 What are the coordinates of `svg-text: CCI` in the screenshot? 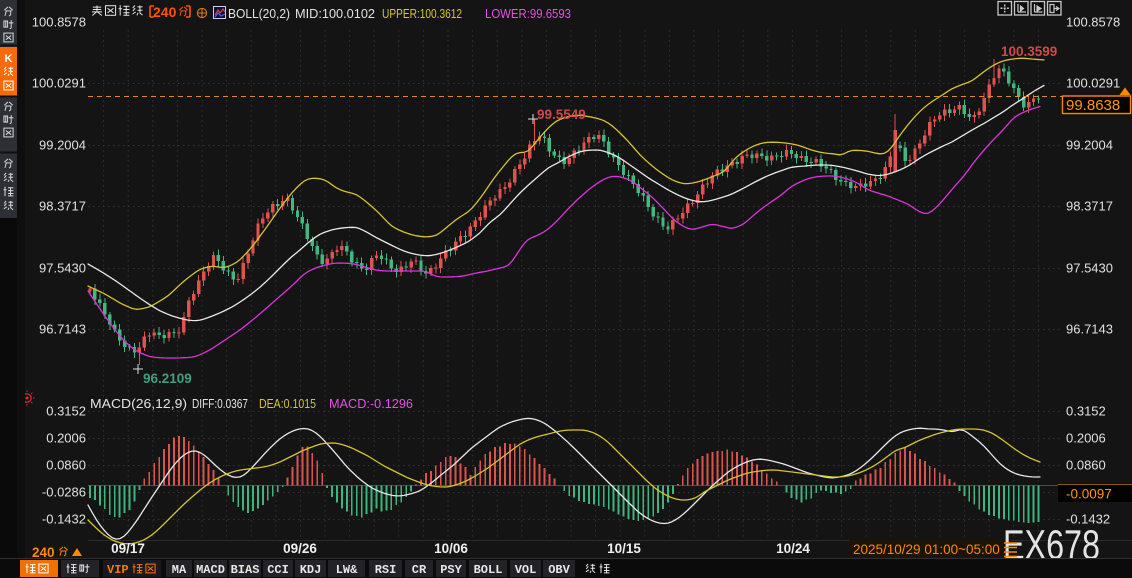 It's located at (278, 570).